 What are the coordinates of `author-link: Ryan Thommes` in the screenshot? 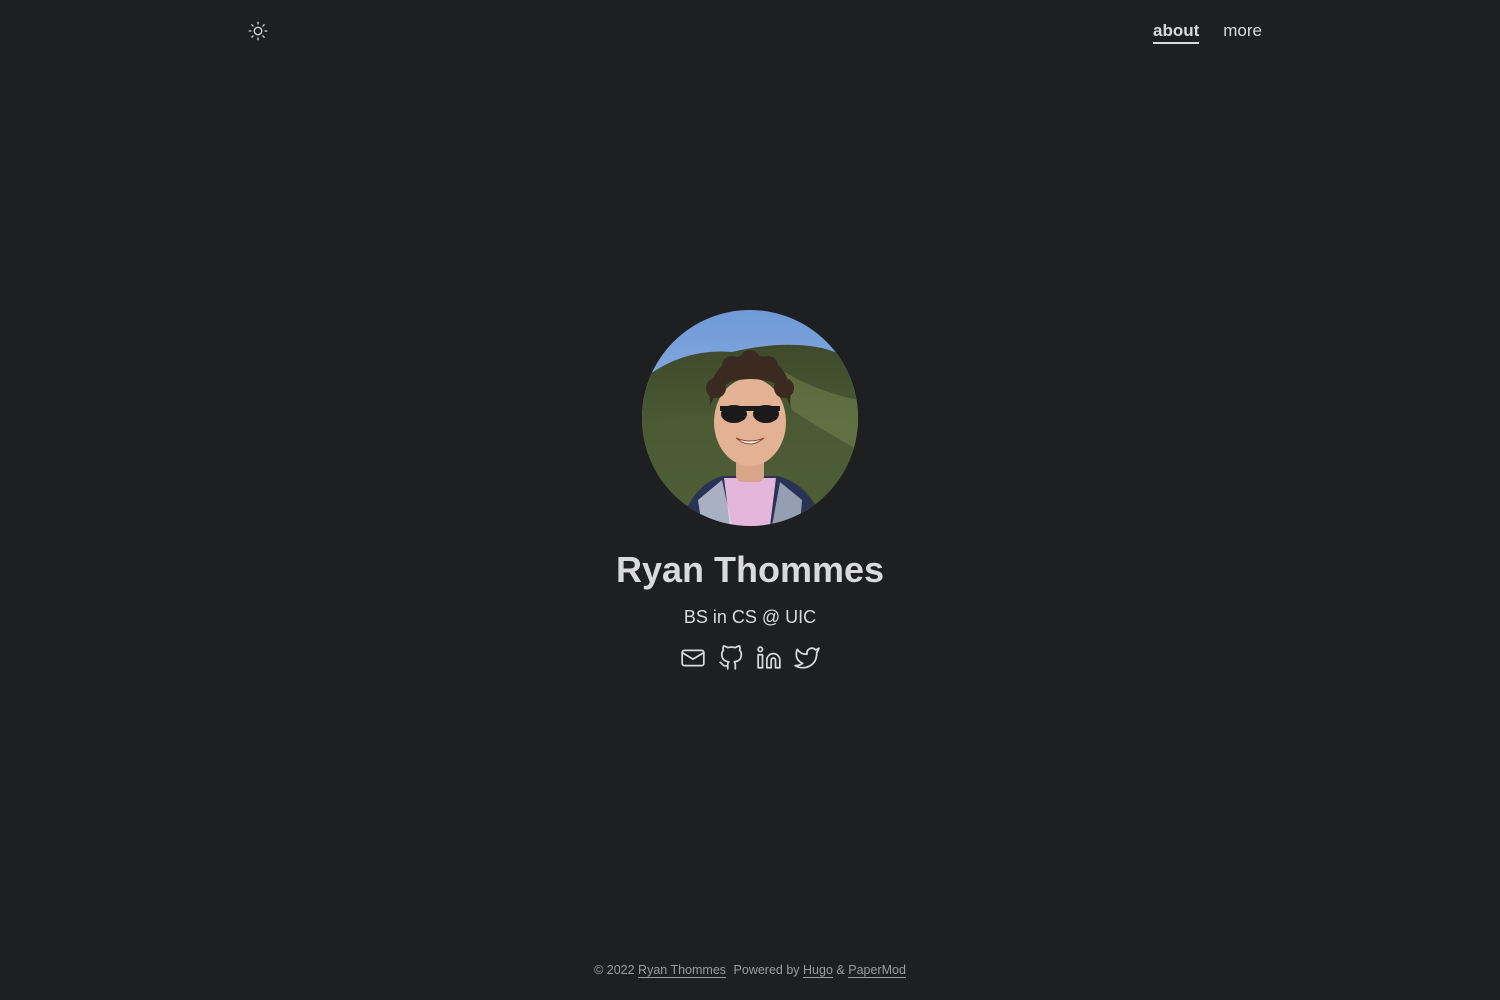 It's located at (682, 970).